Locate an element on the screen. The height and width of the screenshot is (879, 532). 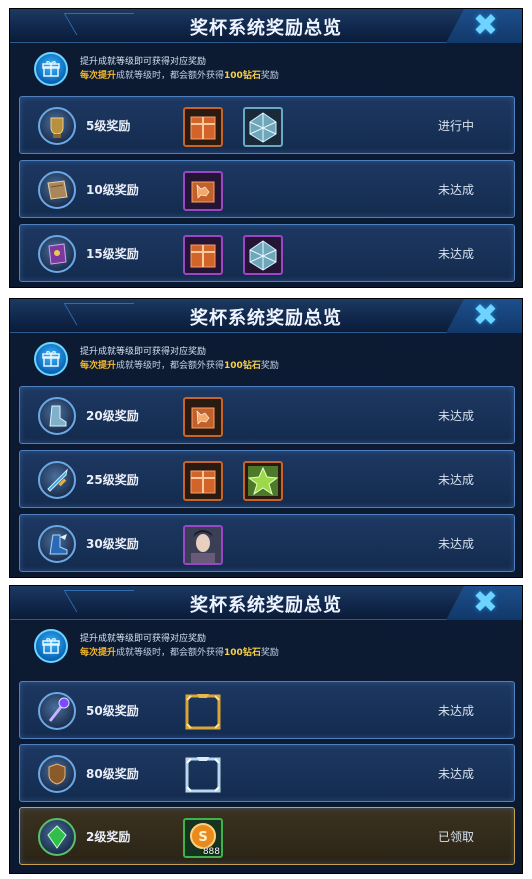
winged-boot-icon is located at coordinates (57, 544).